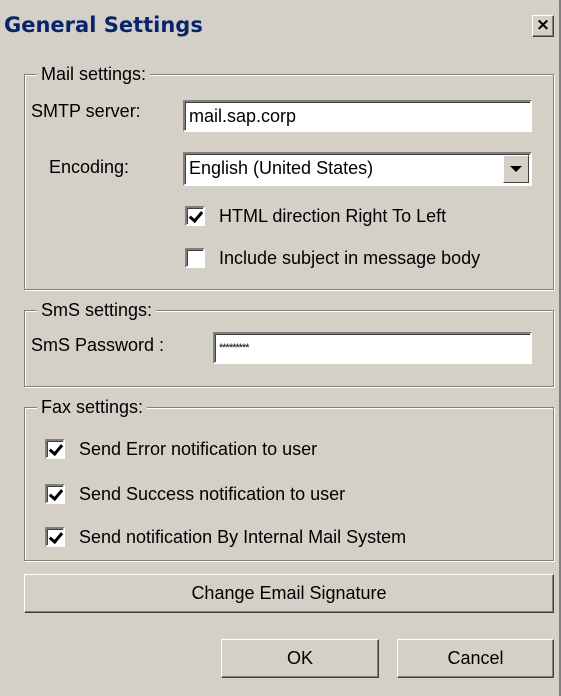 This screenshot has width=561, height=696. What do you see at coordinates (350, 258) in the screenshot?
I see `include-subject-checkbox-label: Include subject in message body` at bounding box center [350, 258].